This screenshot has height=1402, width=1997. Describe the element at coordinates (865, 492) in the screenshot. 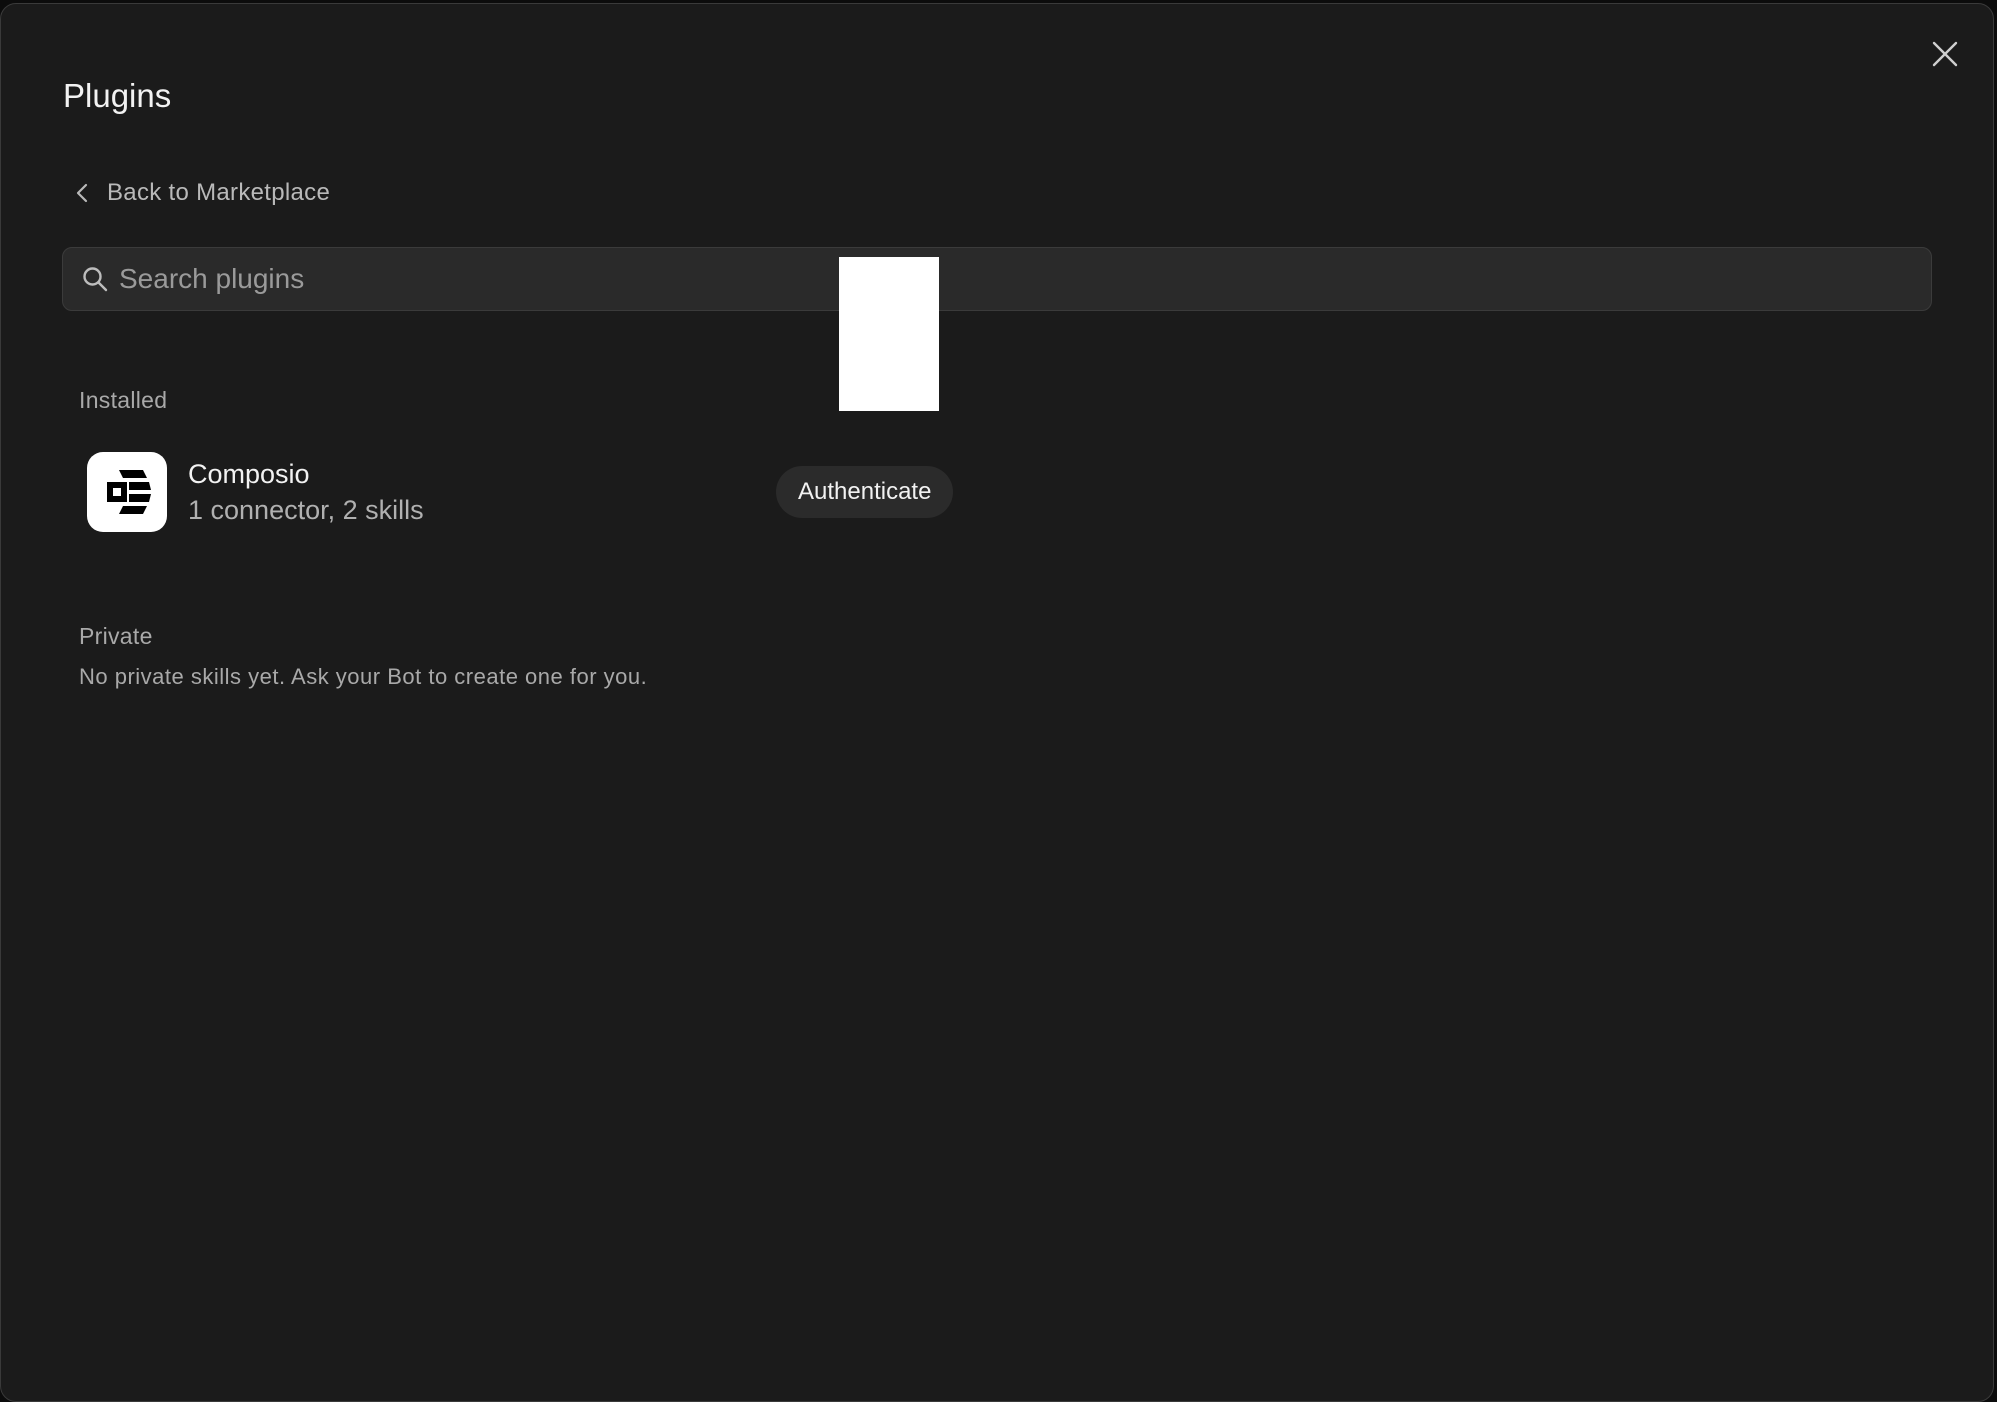

I see `authenticate-button: Authenticate` at that location.